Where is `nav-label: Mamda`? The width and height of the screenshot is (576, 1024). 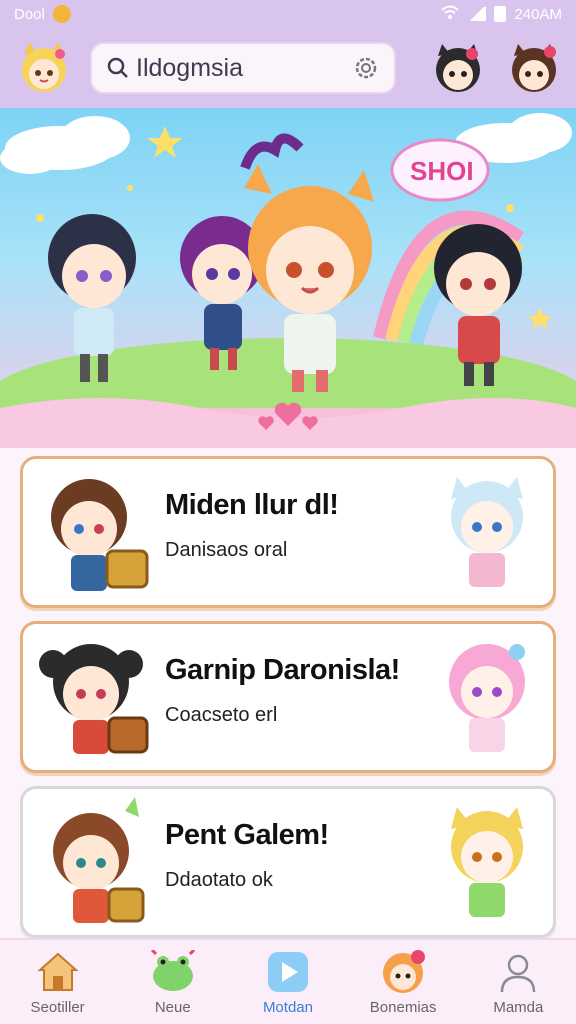 nav-label: Mamda is located at coordinates (518, 1007).